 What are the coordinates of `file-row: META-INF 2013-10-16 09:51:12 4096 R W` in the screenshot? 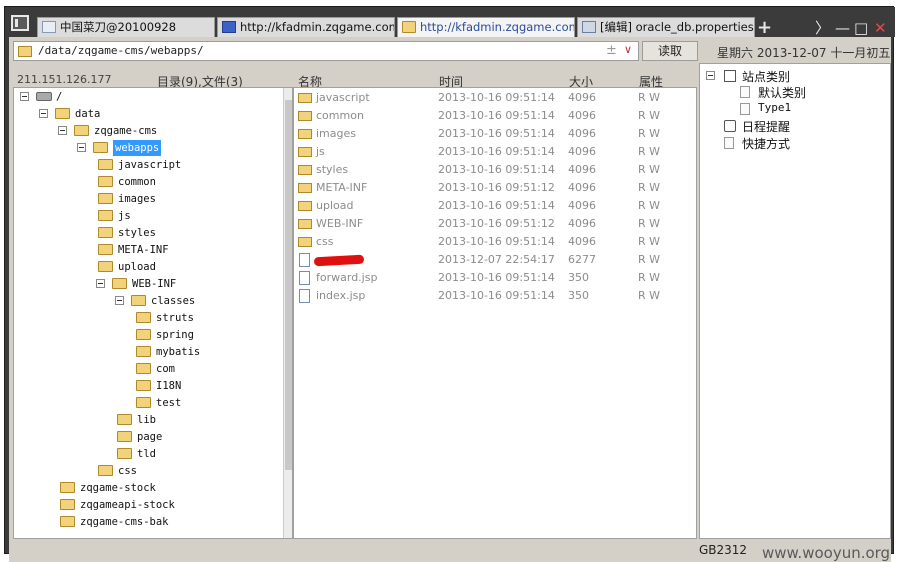 It's located at (496, 188).